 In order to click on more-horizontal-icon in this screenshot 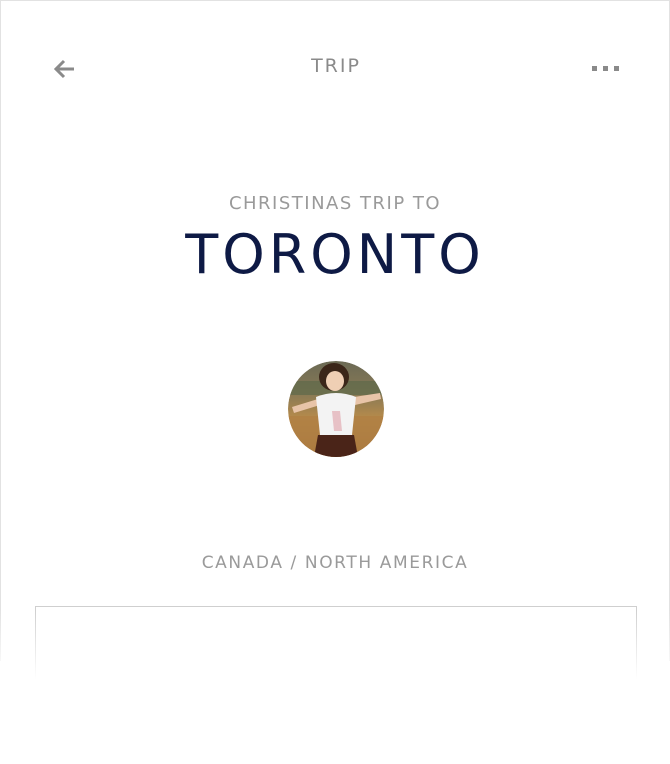, I will do `click(605, 68)`.